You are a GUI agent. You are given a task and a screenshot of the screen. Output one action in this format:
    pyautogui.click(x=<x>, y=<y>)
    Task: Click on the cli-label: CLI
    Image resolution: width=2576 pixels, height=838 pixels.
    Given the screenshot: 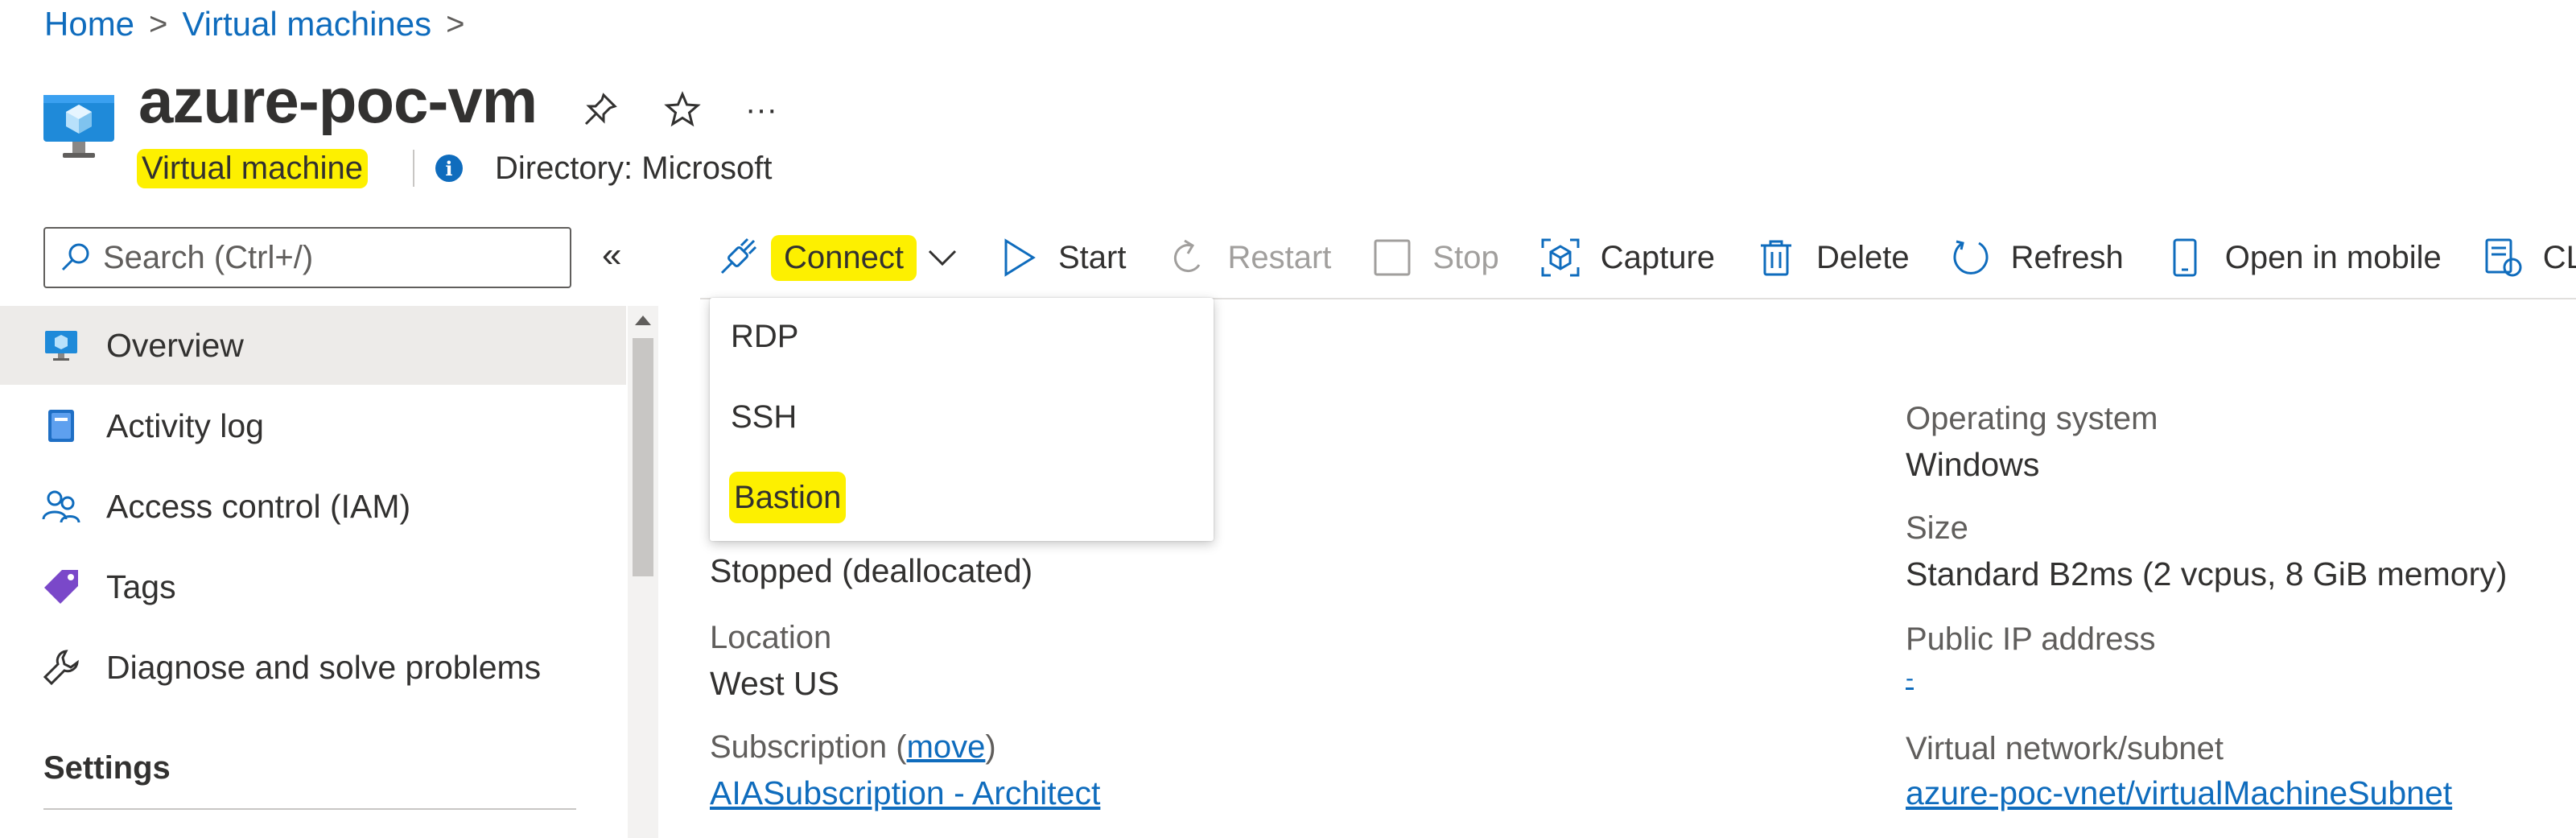 What is the action you would take?
    pyautogui.click(x=2559, y=257)
    